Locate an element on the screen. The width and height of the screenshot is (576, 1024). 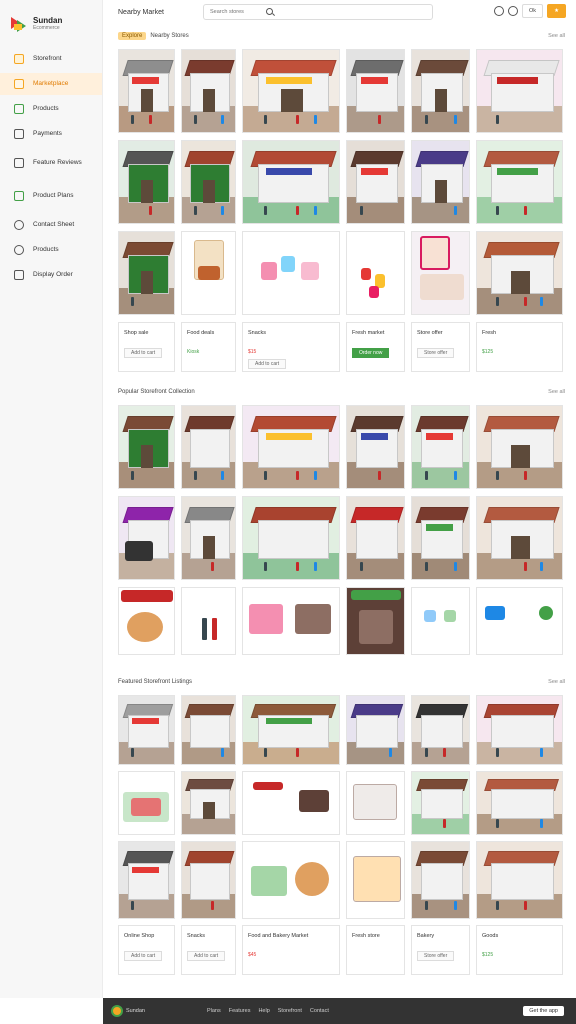
footer-link: Features is located at coordinates (240, 1011).